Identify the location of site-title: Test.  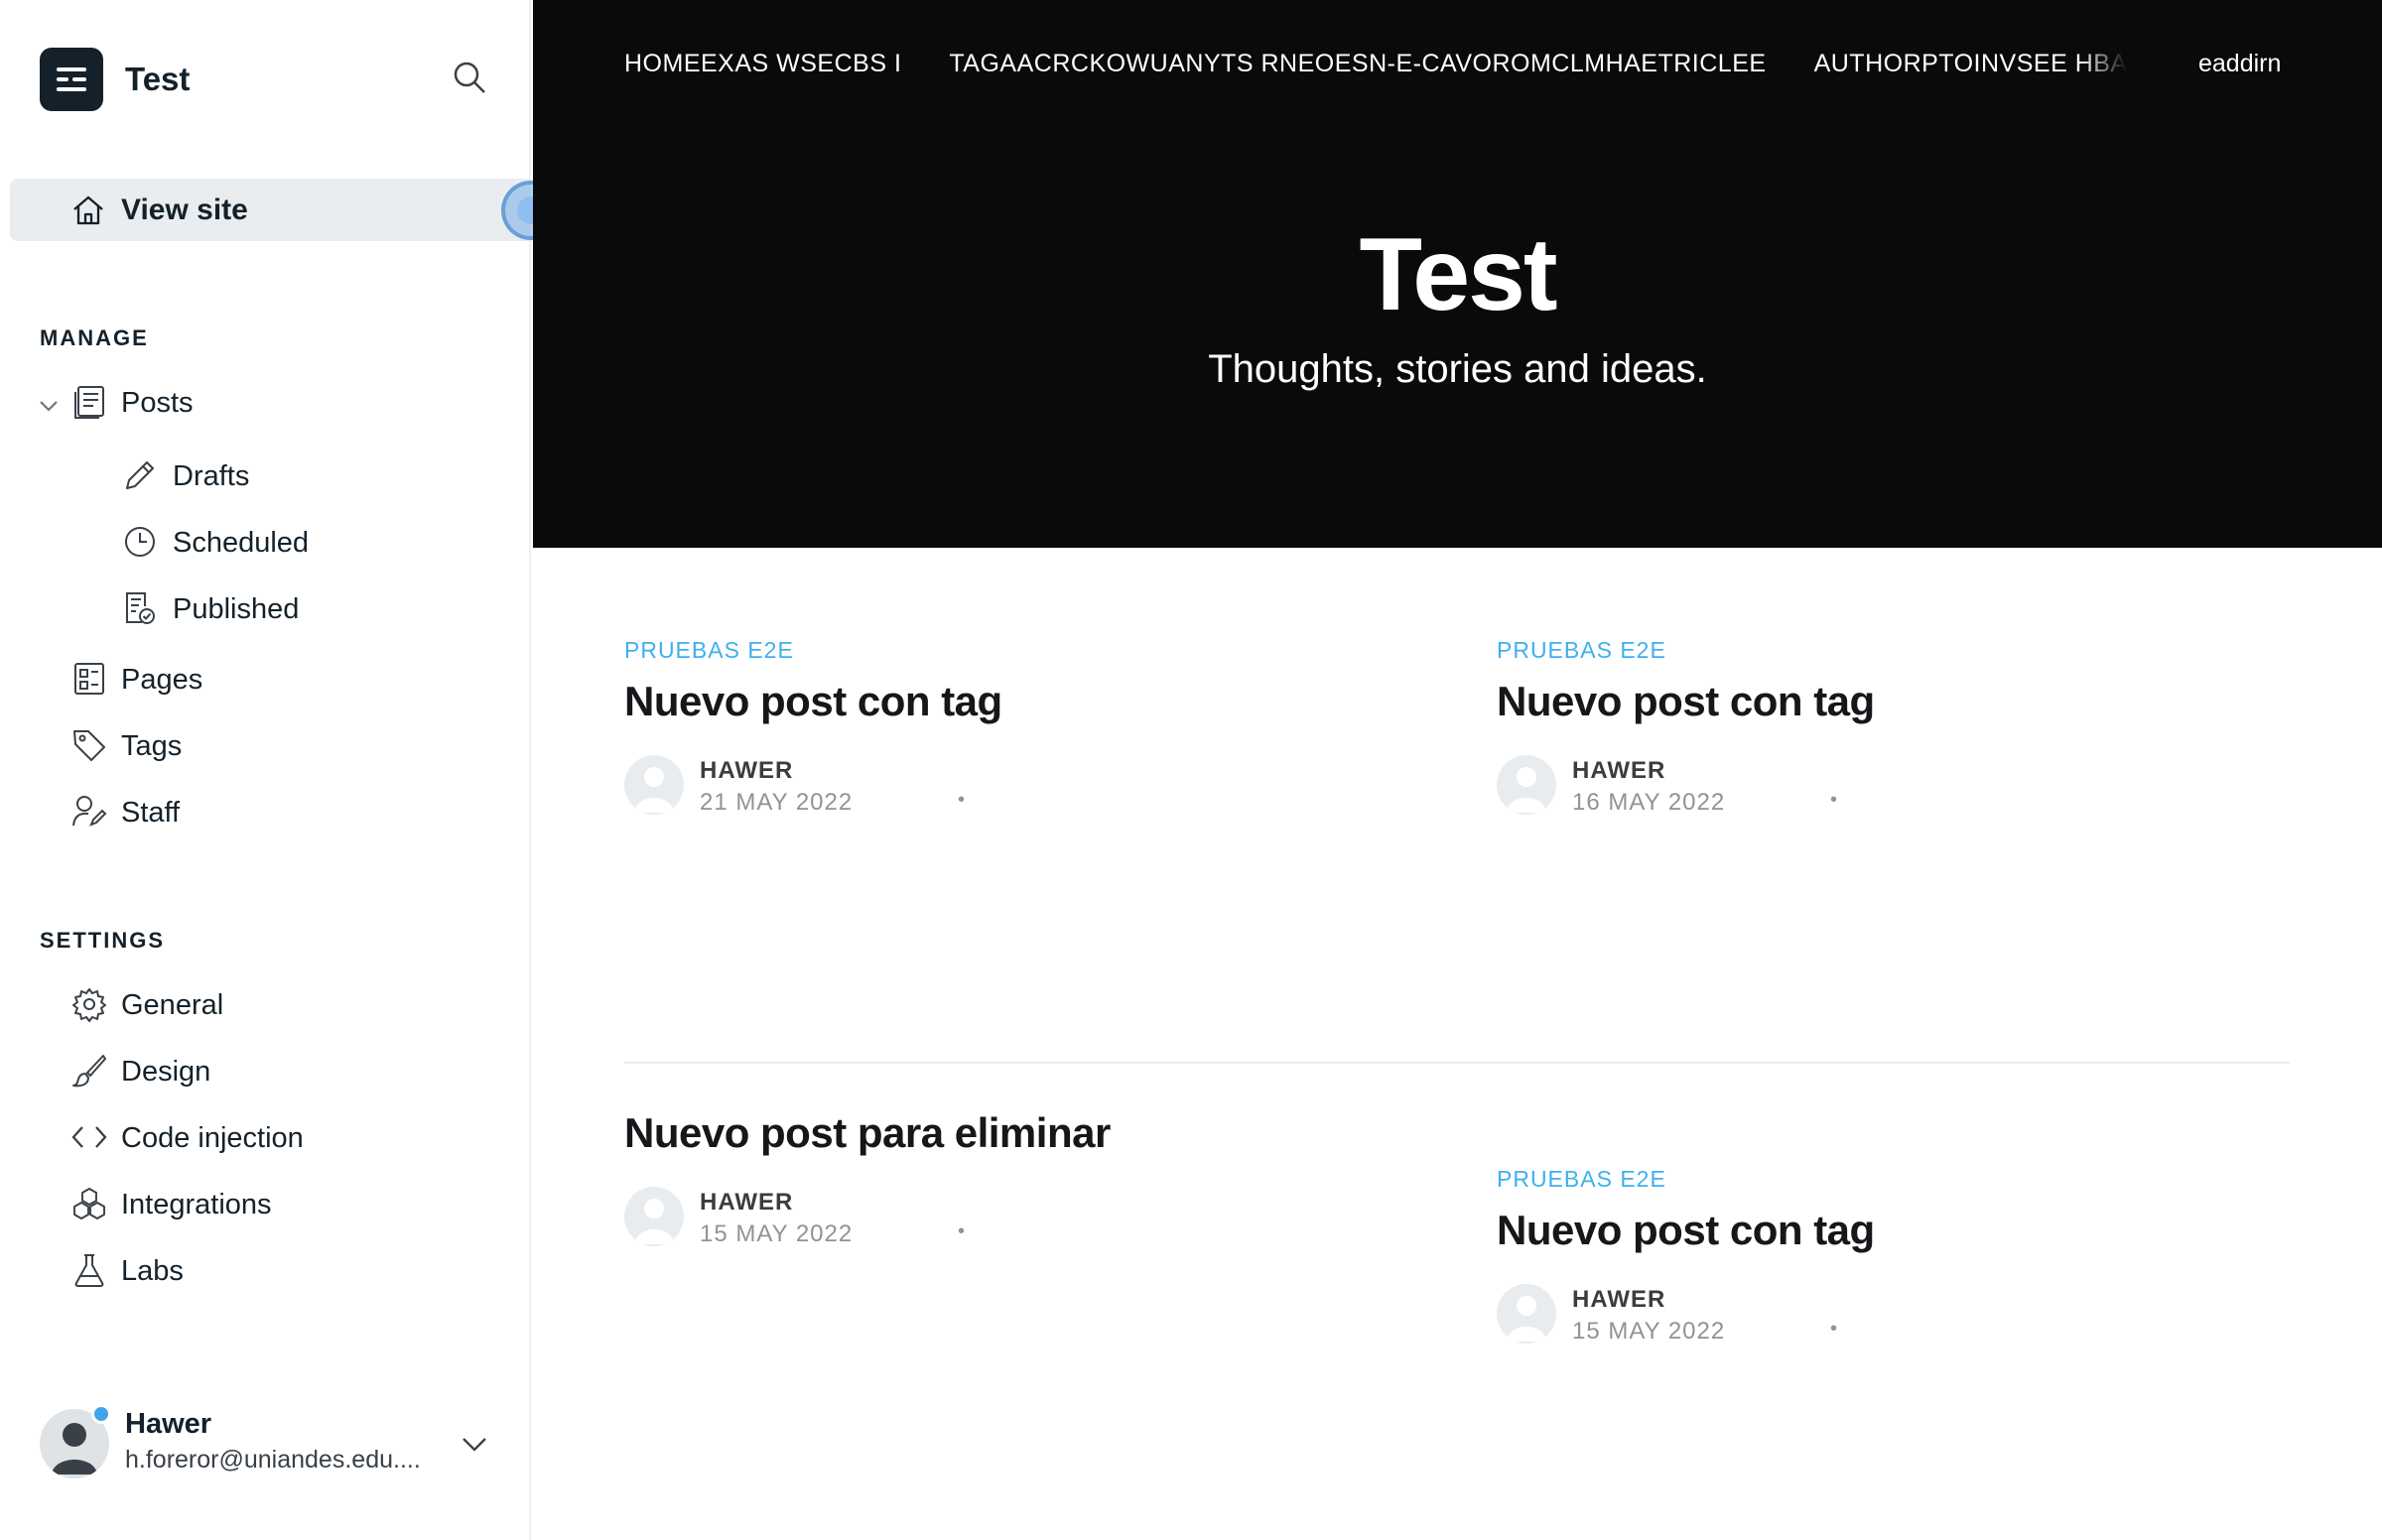
(1458, 274).